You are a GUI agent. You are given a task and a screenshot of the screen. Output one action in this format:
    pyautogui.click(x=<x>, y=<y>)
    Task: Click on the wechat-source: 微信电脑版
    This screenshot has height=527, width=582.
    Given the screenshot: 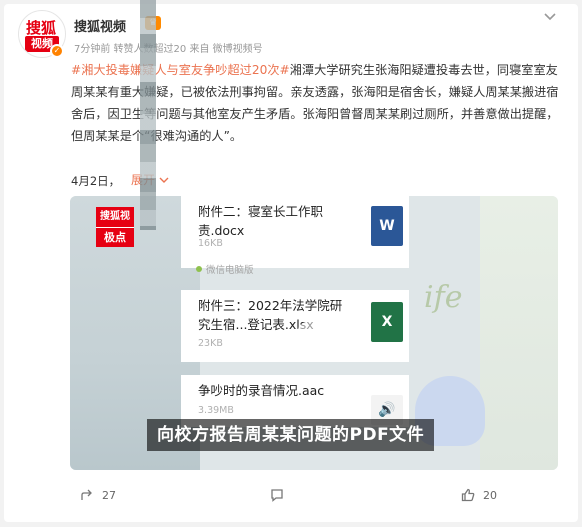 What is the action you would take?
    pyautogui.click(x=225, y=269)
    